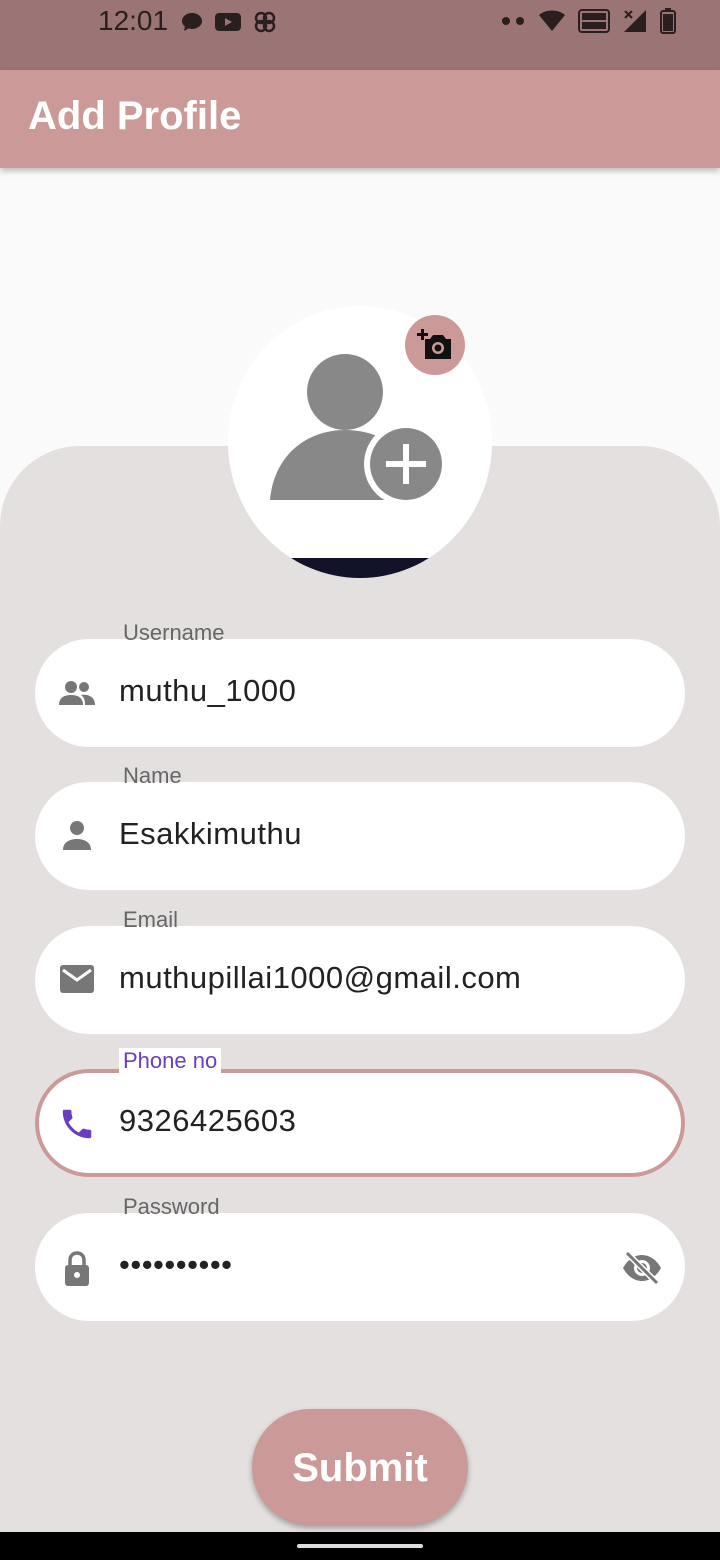 Image resolution: width=720 pixels, height=1560 pixels. Describe the element at coordinates (360, 826) in the screenshot. I see `name-field: Name Esakkimuthu` at that location.